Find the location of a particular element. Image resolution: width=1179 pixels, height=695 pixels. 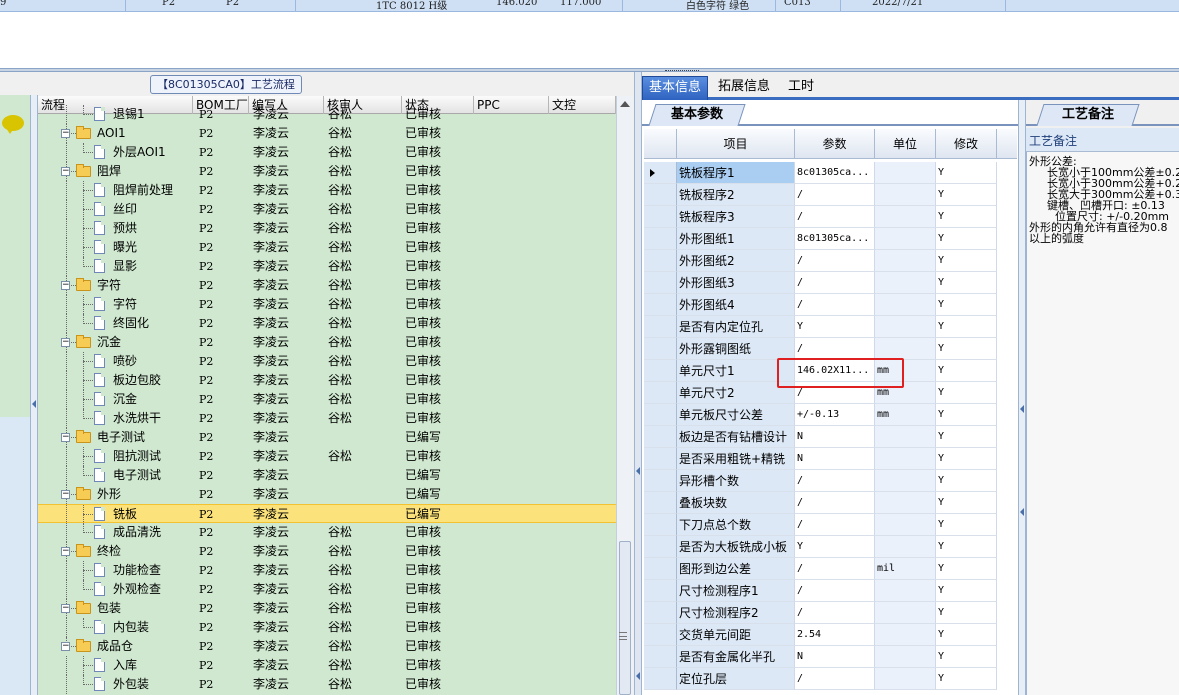

param-row: 外形图纸1 8c01305ca... Y is located at coordinates (820, 239).